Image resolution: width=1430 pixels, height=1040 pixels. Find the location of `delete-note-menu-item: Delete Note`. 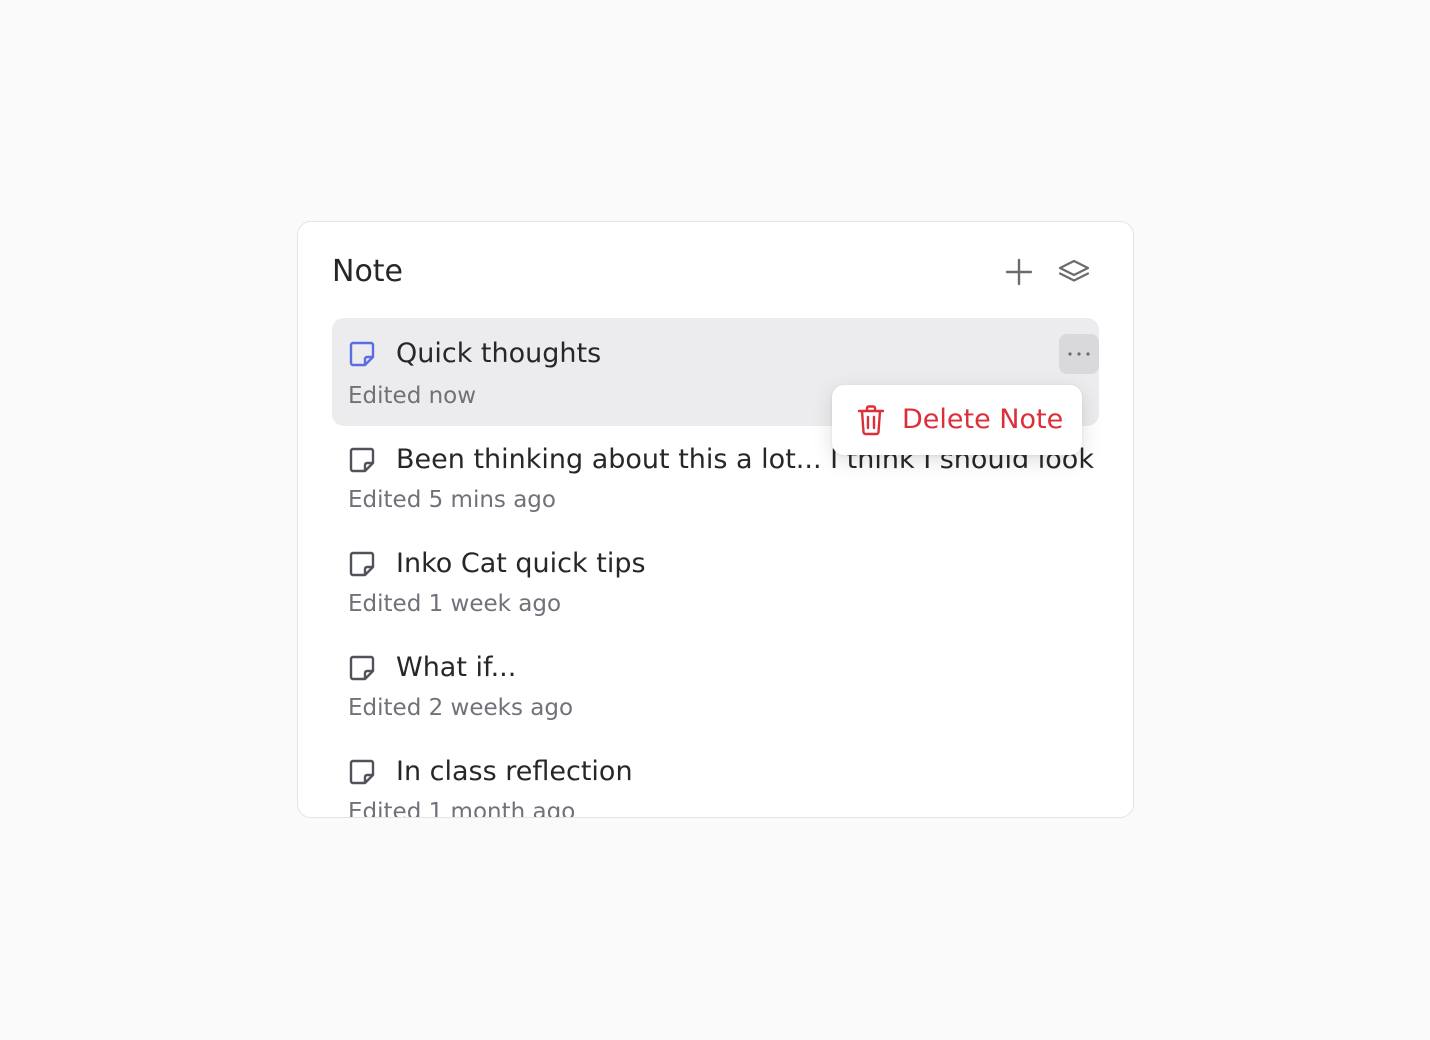

delete-note-menu-item: Delete Note is located at coordinates (957, 420).